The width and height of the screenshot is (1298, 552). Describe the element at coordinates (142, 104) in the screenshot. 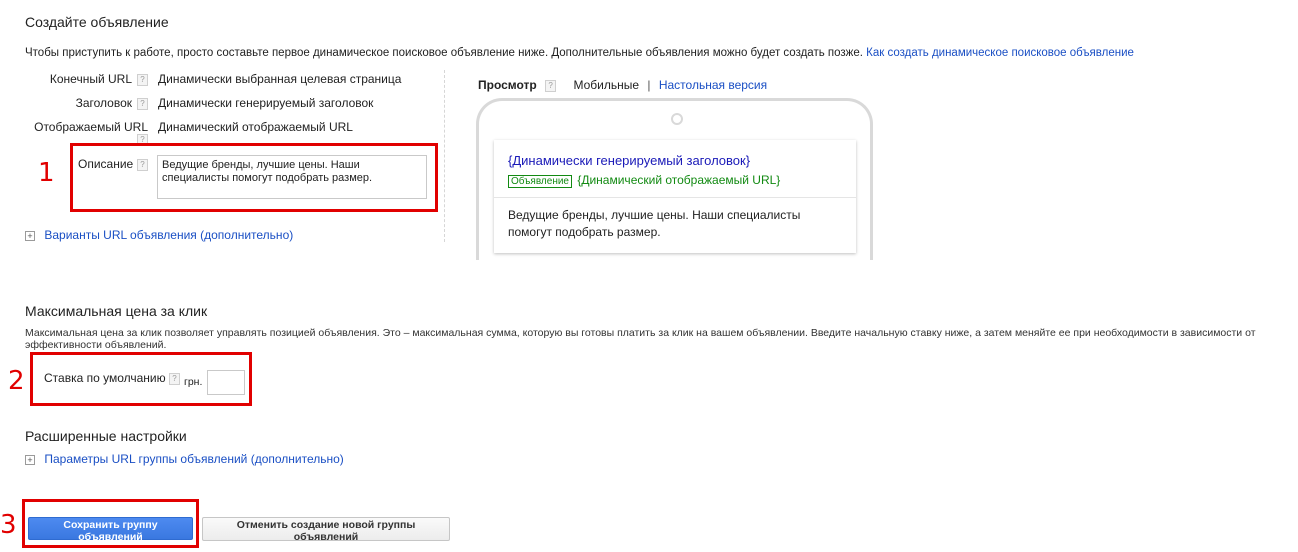

I see `headline-help-icon: ?` at that location.